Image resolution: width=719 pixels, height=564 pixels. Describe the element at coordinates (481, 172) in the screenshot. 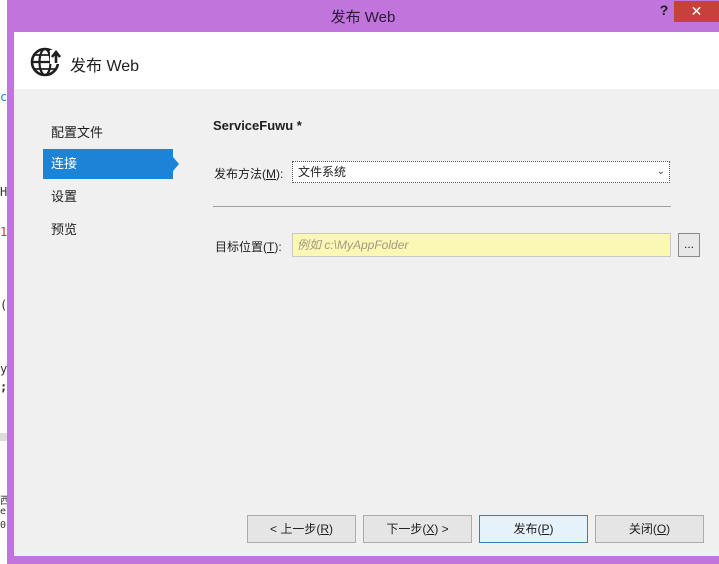

I see `publish-method-select: 文件系统 ⌄` at that location.